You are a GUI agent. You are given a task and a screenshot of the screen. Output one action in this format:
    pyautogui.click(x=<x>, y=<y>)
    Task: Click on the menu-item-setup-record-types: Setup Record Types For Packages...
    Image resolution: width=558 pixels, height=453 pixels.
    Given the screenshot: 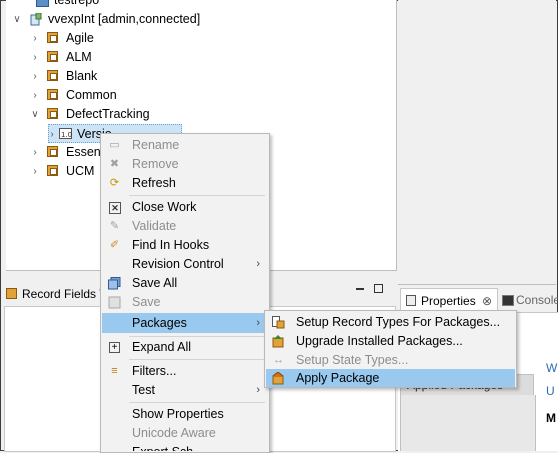 What is the action you would take?
    pyautogui.click(x=390, y=322)
    